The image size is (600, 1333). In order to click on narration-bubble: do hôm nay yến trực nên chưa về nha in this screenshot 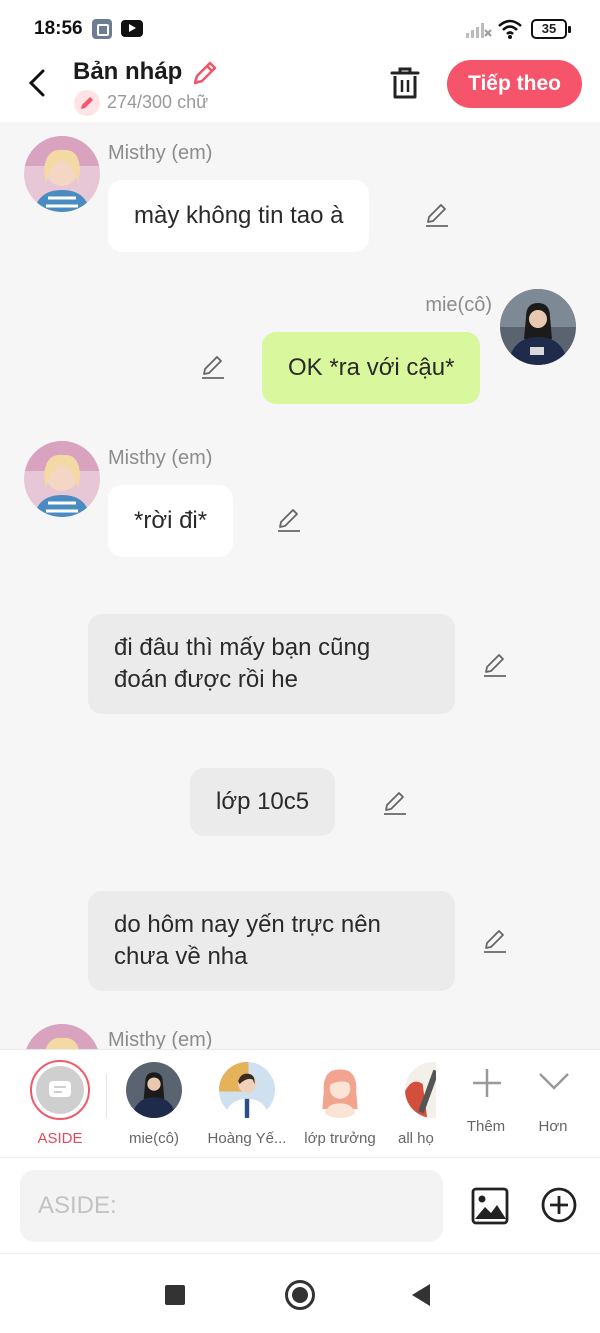, I will do `click(271, 941)`.